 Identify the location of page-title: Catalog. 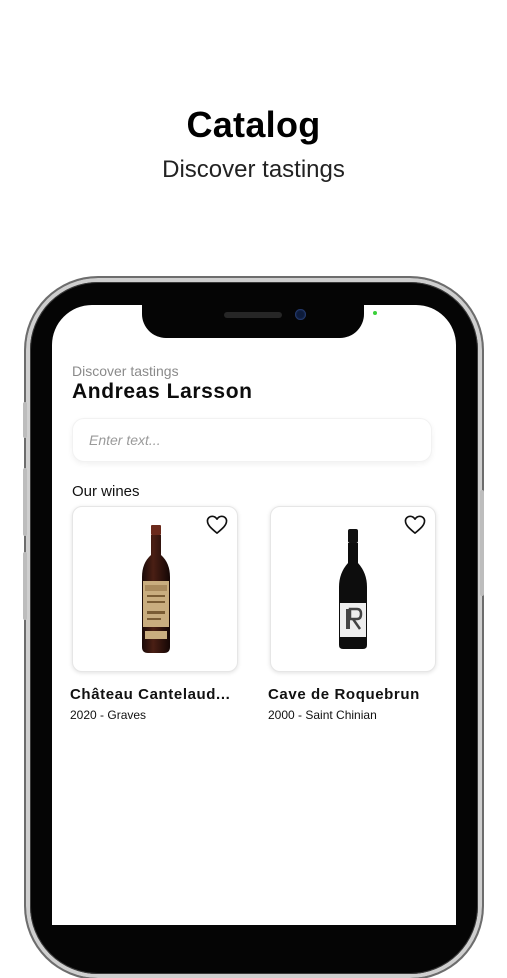
(253, 124).